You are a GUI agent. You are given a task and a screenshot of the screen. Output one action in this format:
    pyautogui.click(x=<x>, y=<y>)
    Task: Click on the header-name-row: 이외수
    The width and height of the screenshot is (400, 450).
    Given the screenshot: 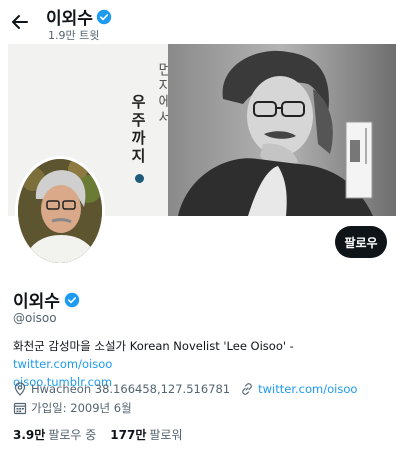 What is the action you would take?
    pyautogui.click(x=79, y=16)
    